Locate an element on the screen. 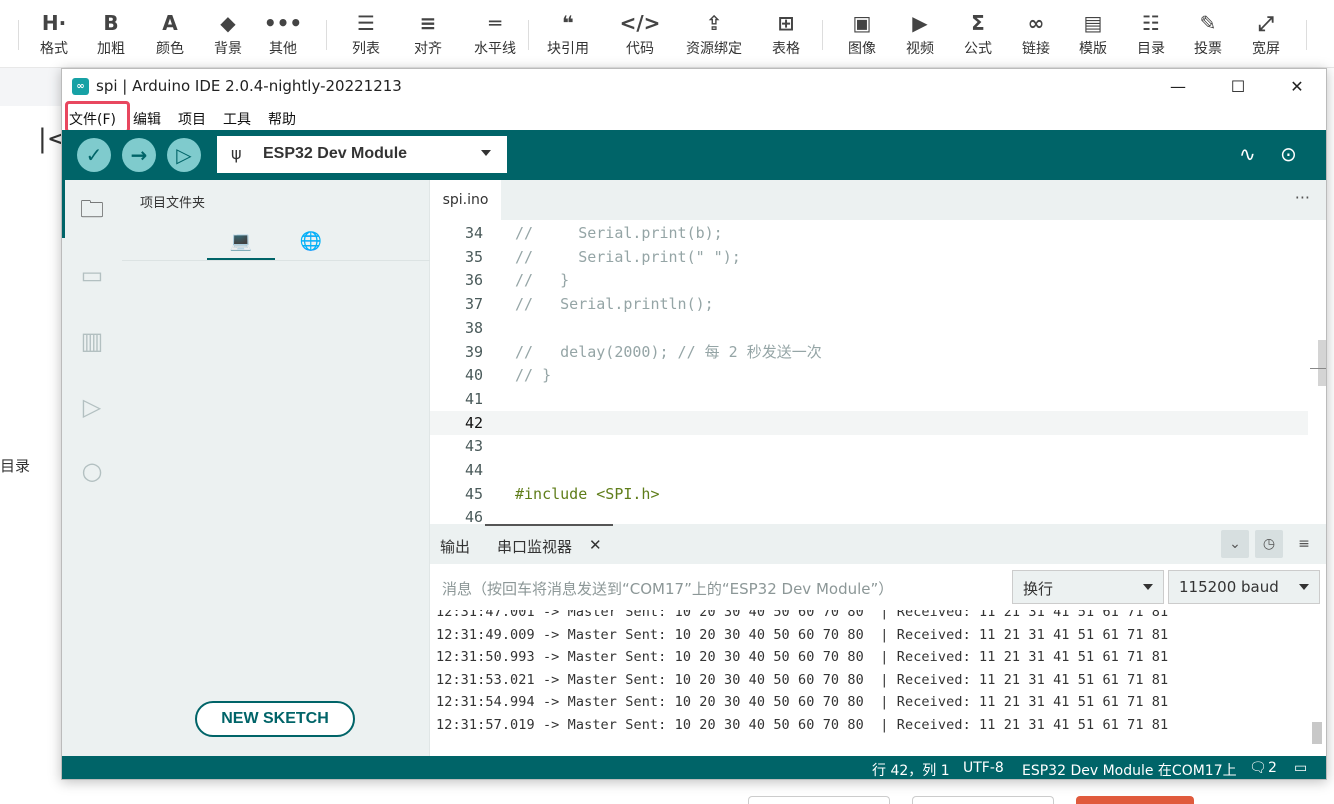 The height and width of the screenshot is (804, 1334). clear-output-icon: ≡ is located at coordinates (1304, 544).